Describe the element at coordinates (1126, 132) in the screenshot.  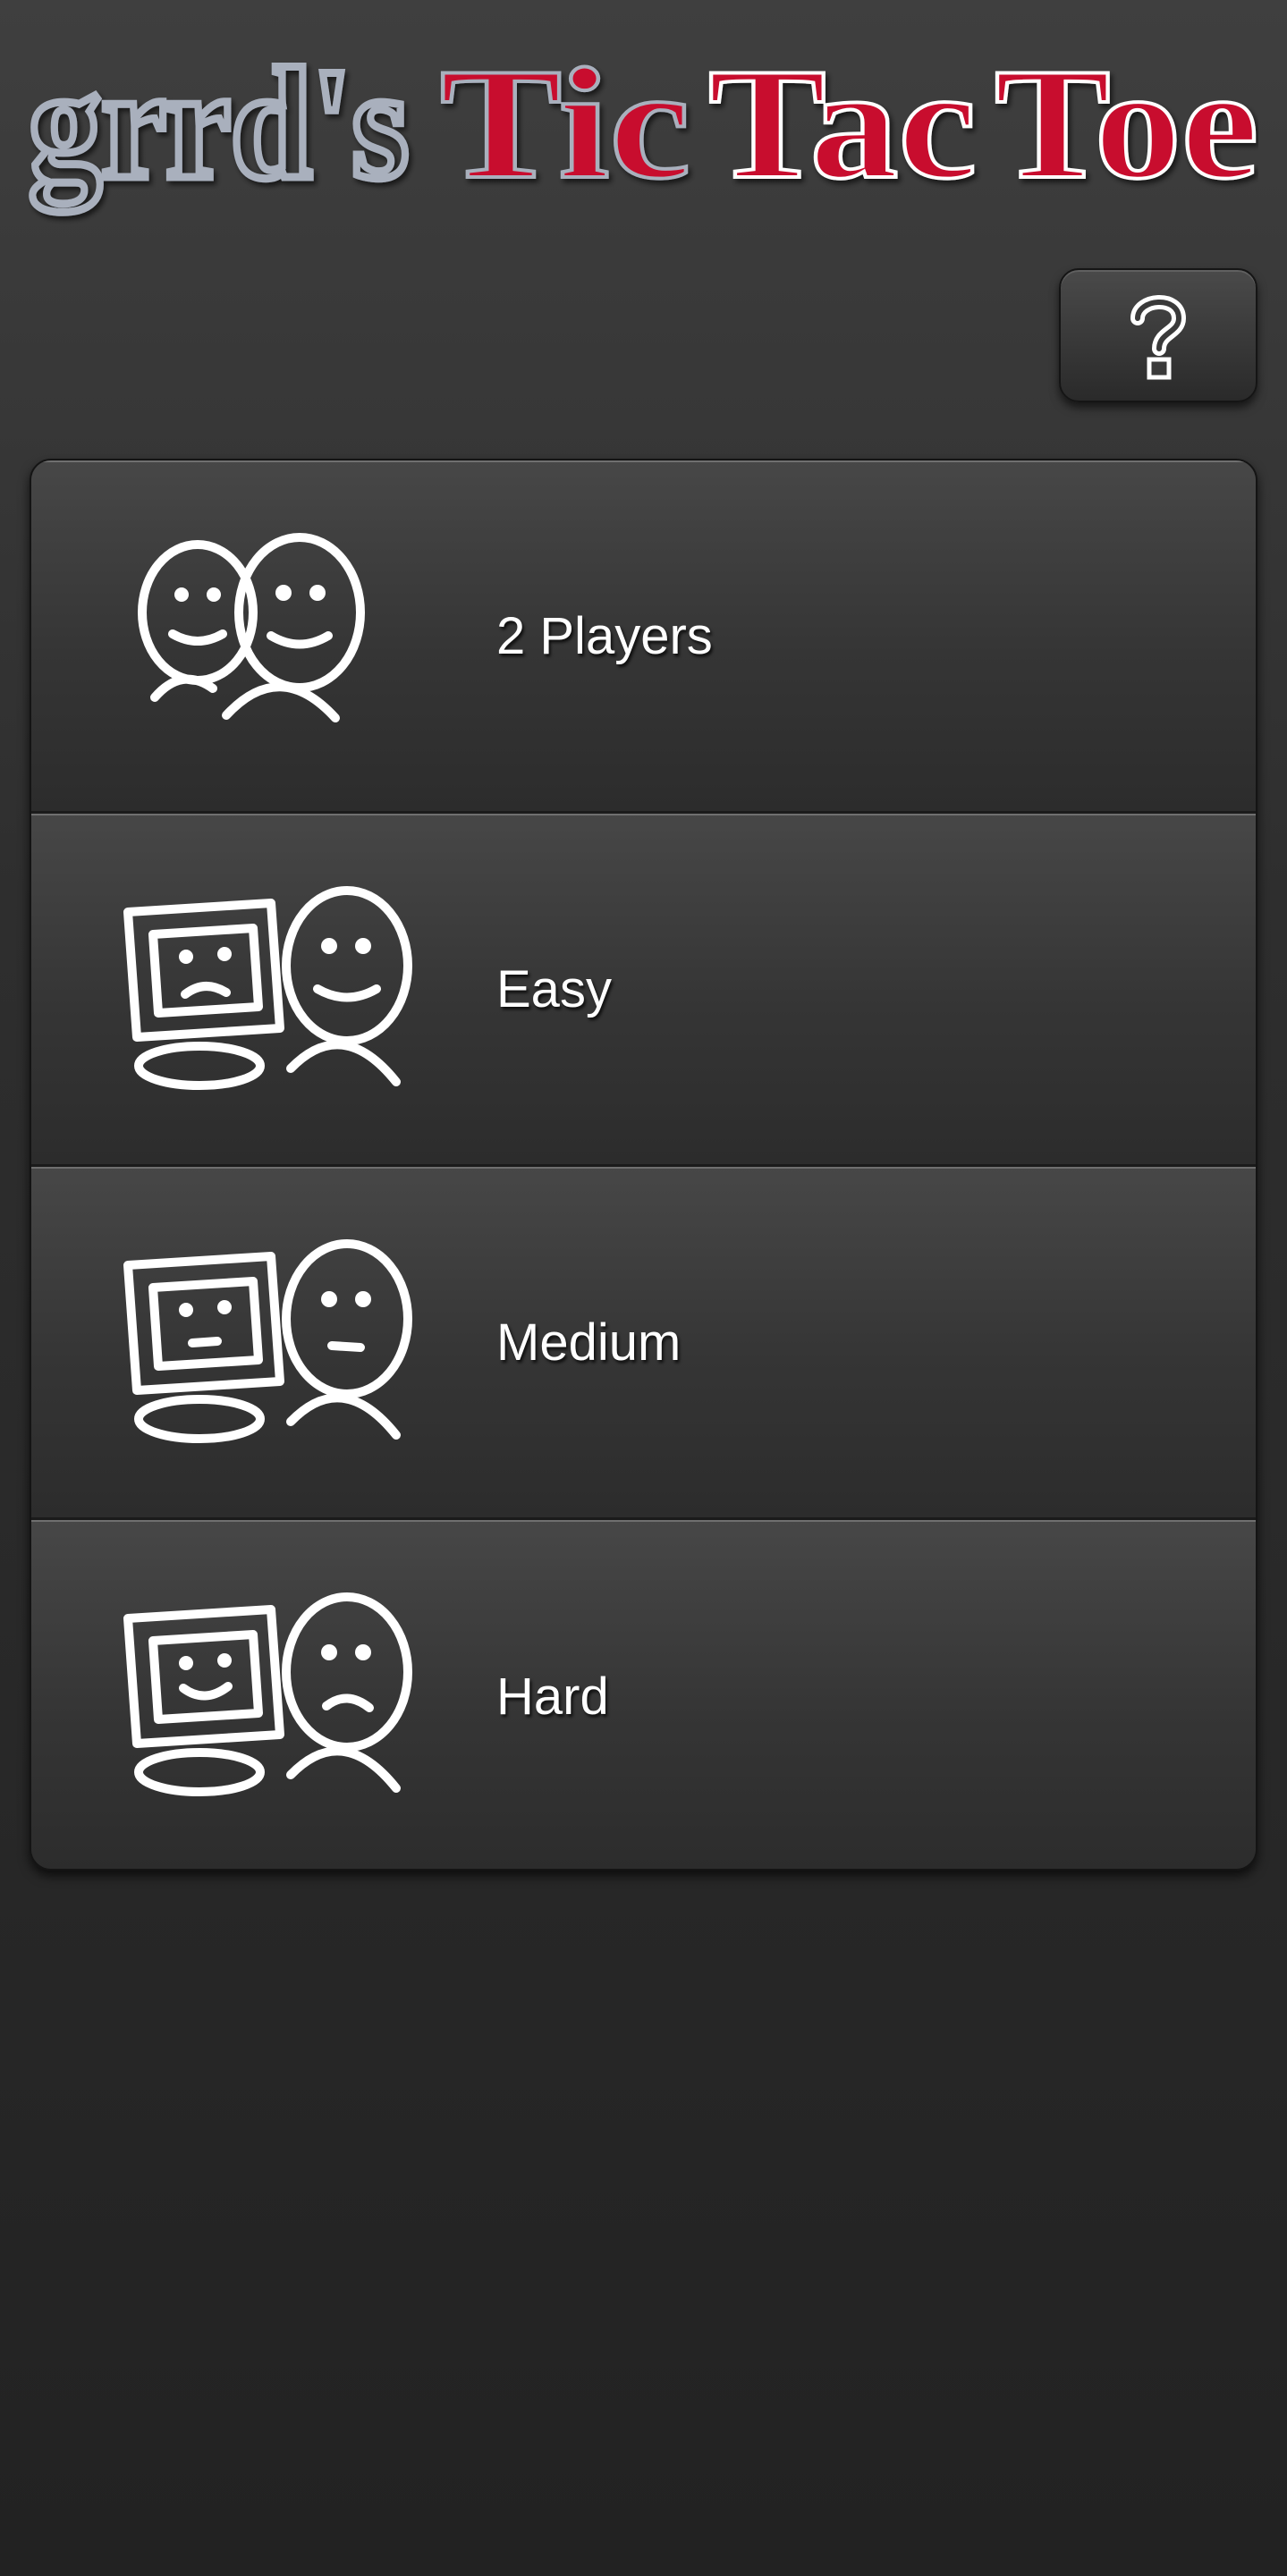
I see `title-word-toe: Toe` at that location.